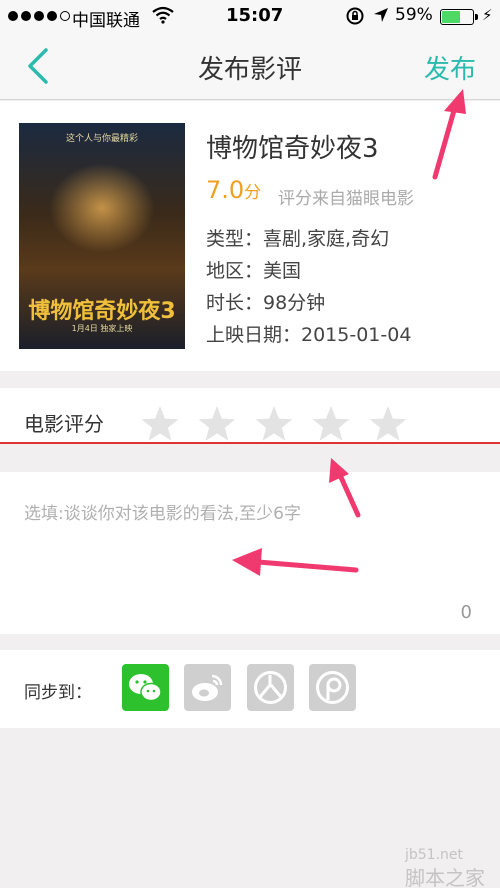  I want to click on wechat-icon, so click(145, 688).